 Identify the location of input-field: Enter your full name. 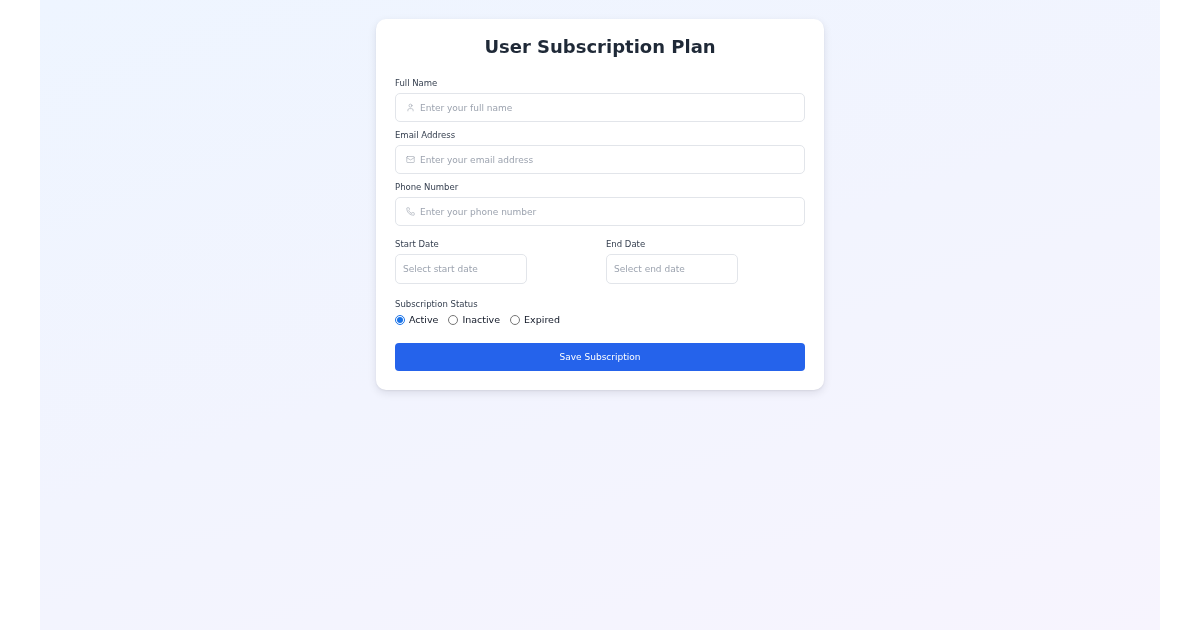
(600, 107).